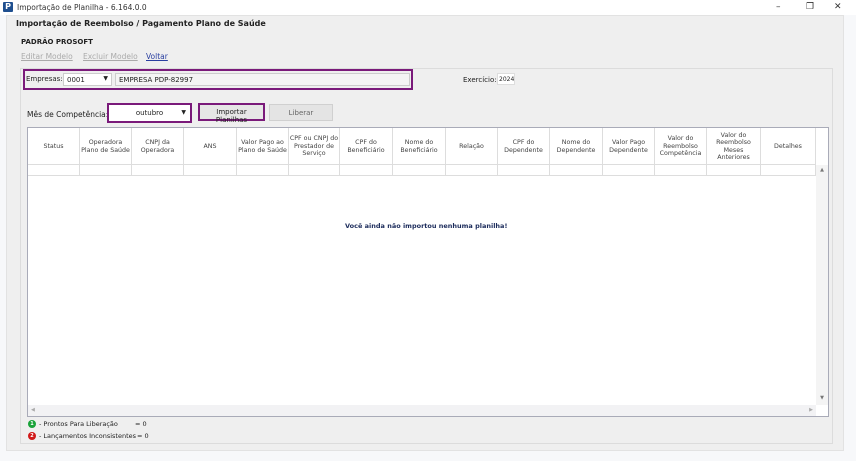 The image size is (856, 461). Describe the element at coordinates (734, 146) in the screenshot. I see `column-header: Valor do Reembolso Meses Anteriores` at that location.